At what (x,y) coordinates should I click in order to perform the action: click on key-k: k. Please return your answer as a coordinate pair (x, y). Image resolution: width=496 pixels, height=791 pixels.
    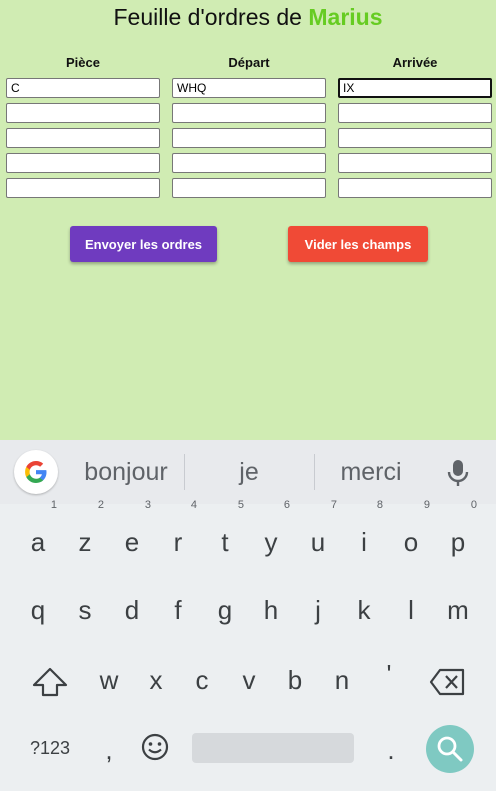
    Looking at the image, I should click on (364, 610).